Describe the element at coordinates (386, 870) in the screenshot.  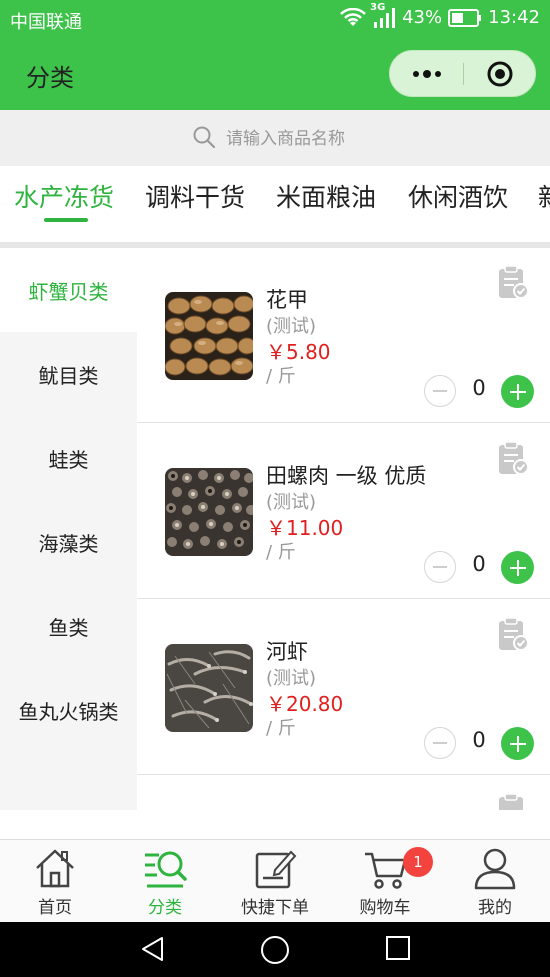
I see `cart-icon` at that location.